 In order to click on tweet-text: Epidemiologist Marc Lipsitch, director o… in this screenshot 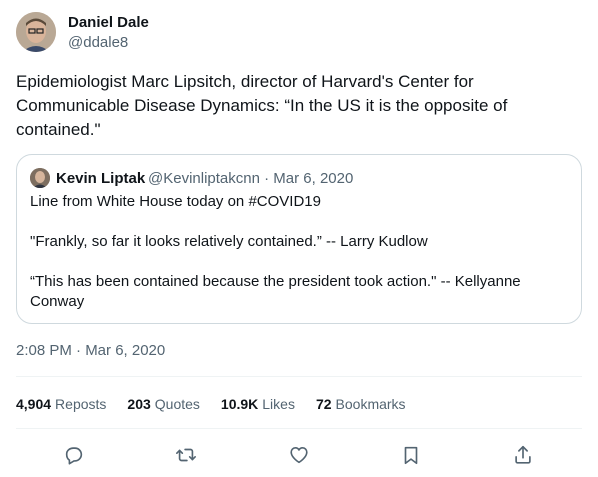, I will do `click(262, 105)`.